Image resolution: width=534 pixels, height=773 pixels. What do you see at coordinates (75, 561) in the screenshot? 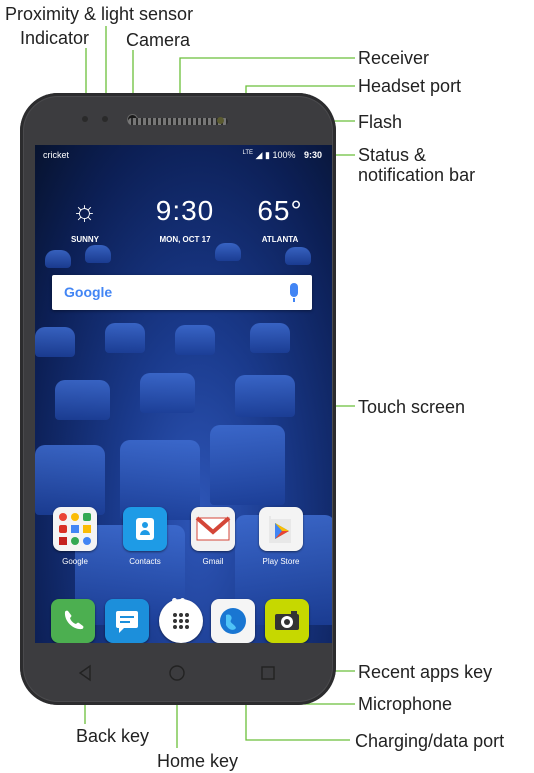
I see `app-label: Google` at bounding box center [75, 561].